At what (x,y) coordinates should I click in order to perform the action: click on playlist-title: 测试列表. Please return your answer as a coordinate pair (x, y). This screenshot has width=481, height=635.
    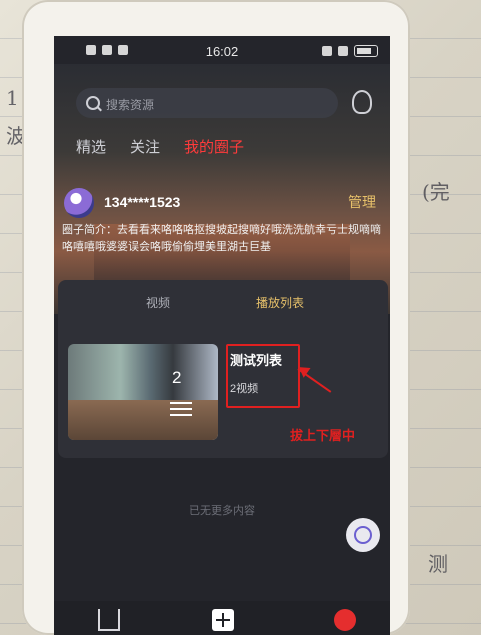
    Looking at the image, I should click on (256, 359).